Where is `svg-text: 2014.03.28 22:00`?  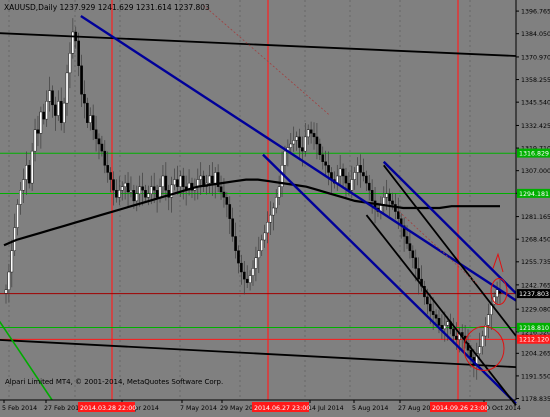 svg-text: 2014.03.28 22:00 is located at coordinates (108, 408).